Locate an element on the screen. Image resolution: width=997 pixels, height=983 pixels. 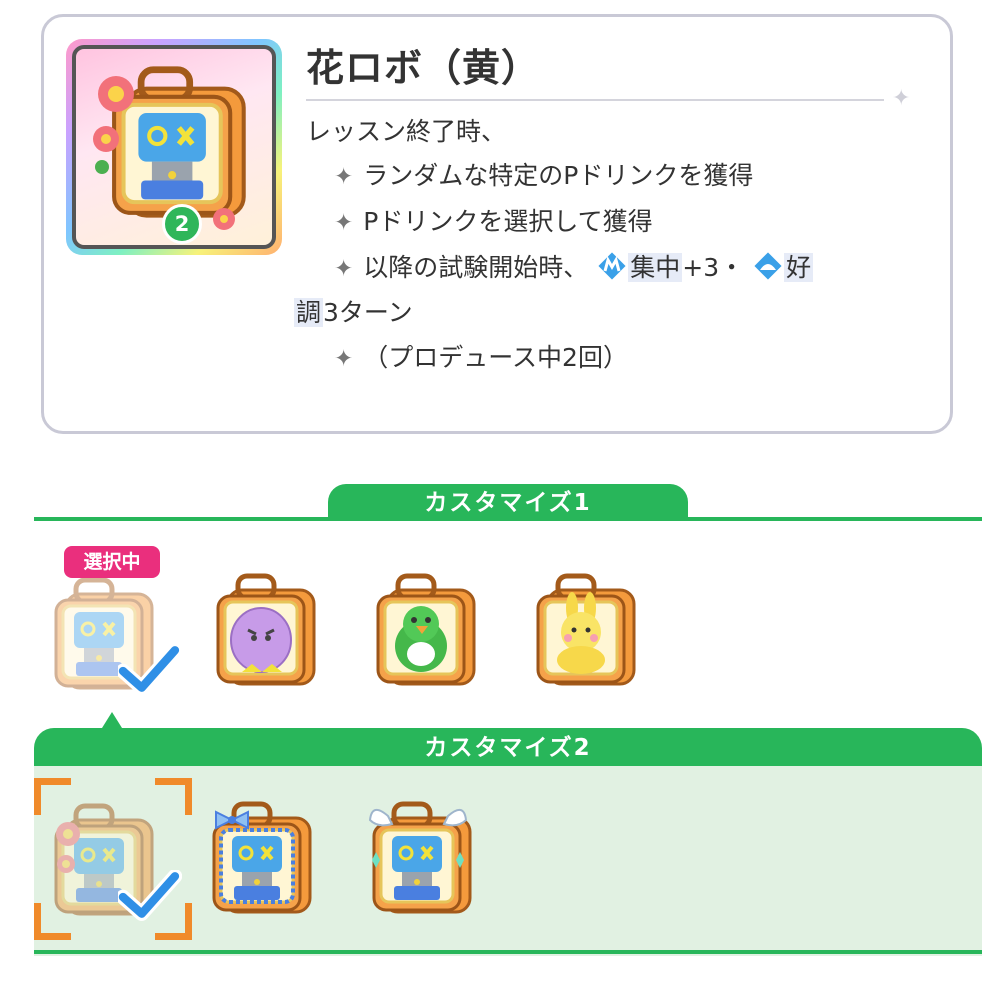
customize2-option-wing-robot is located at coordinates (426, 856).